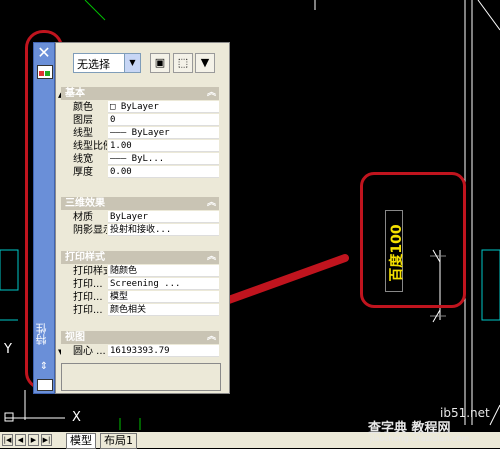  What do you see at coordinates (140, 257) in the screenshot?
I see `section-plot-style: 打印样式 ︽` at bounding box center [140, 257].